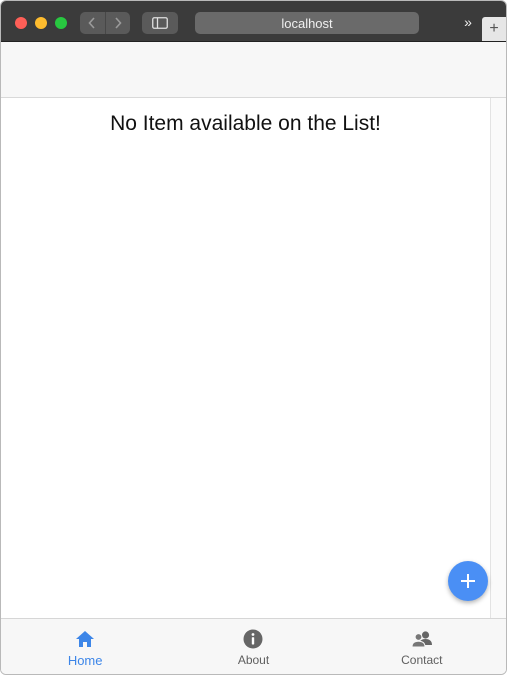 The image size is (507, 675). I want to click on chevron-left-icon, so click(91, 23).